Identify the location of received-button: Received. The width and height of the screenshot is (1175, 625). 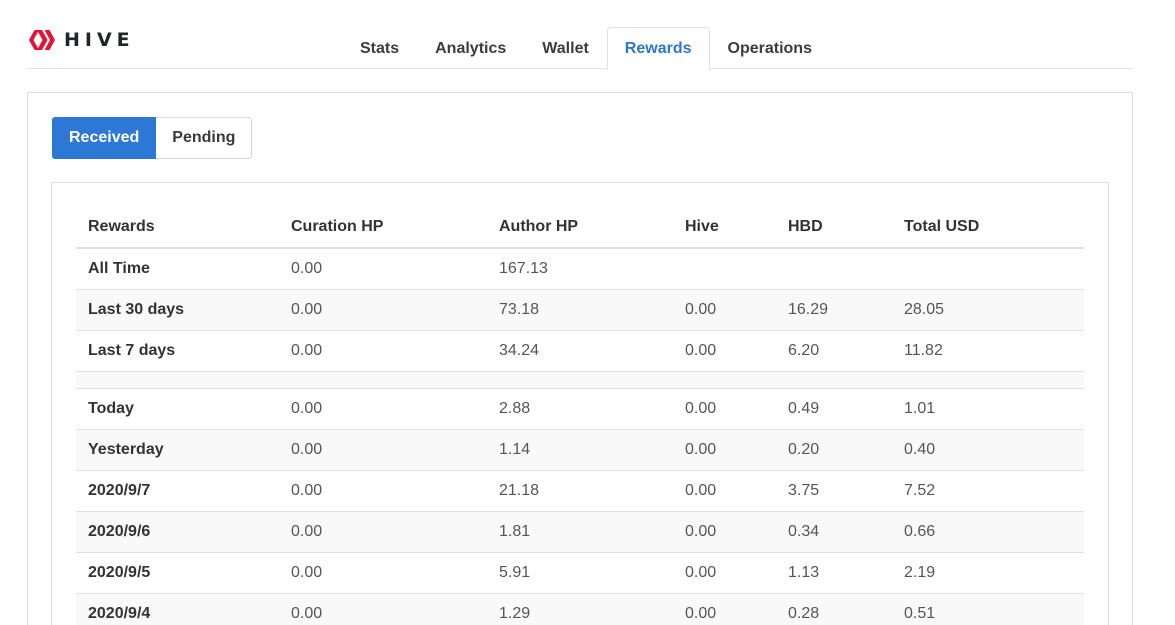
(104, 138).